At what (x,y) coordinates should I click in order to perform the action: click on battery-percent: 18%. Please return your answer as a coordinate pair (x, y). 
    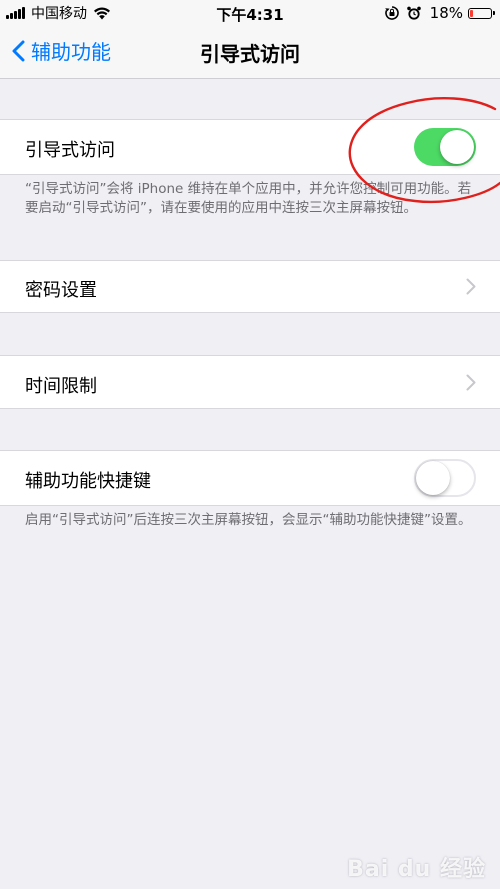
    Looking at the image, I should click on (446, 13).